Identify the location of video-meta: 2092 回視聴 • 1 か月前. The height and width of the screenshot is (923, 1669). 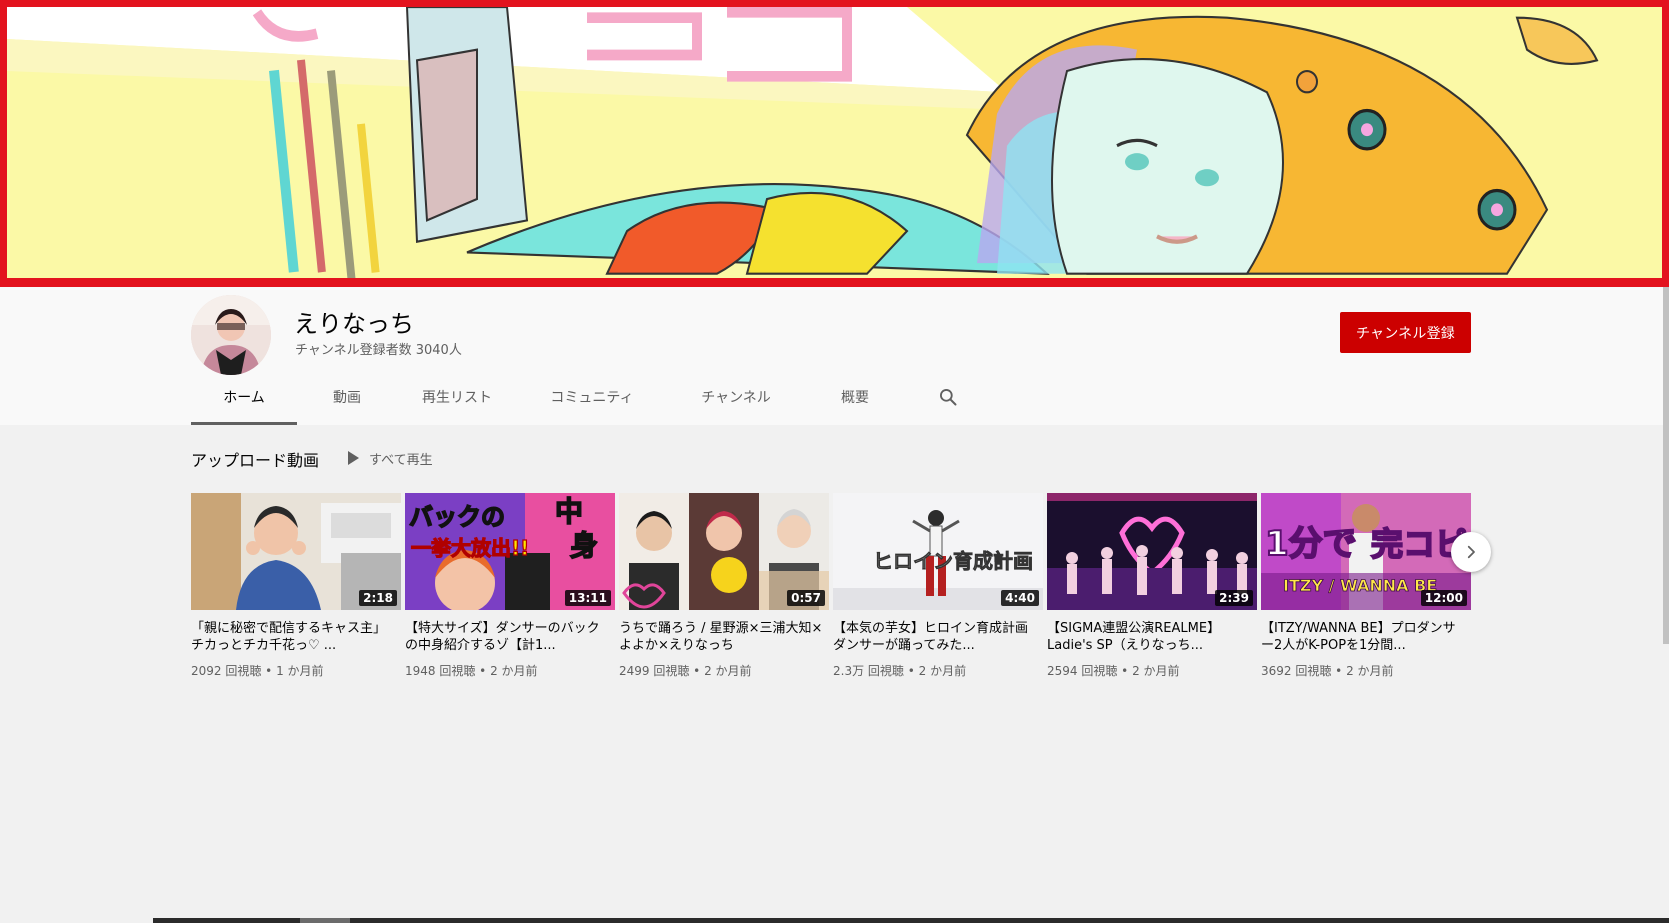
(296, 670).